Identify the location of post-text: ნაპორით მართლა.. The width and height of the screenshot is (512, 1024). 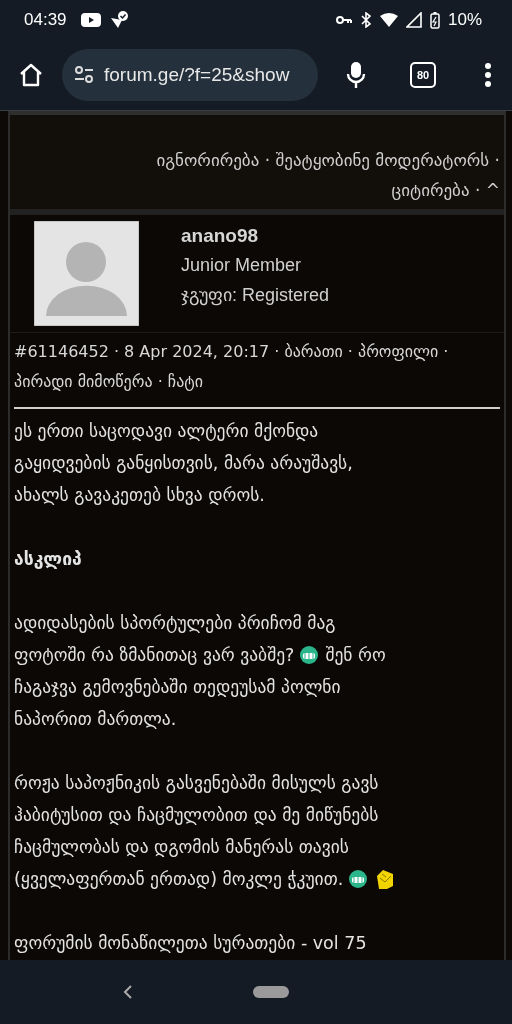
(95, 719).